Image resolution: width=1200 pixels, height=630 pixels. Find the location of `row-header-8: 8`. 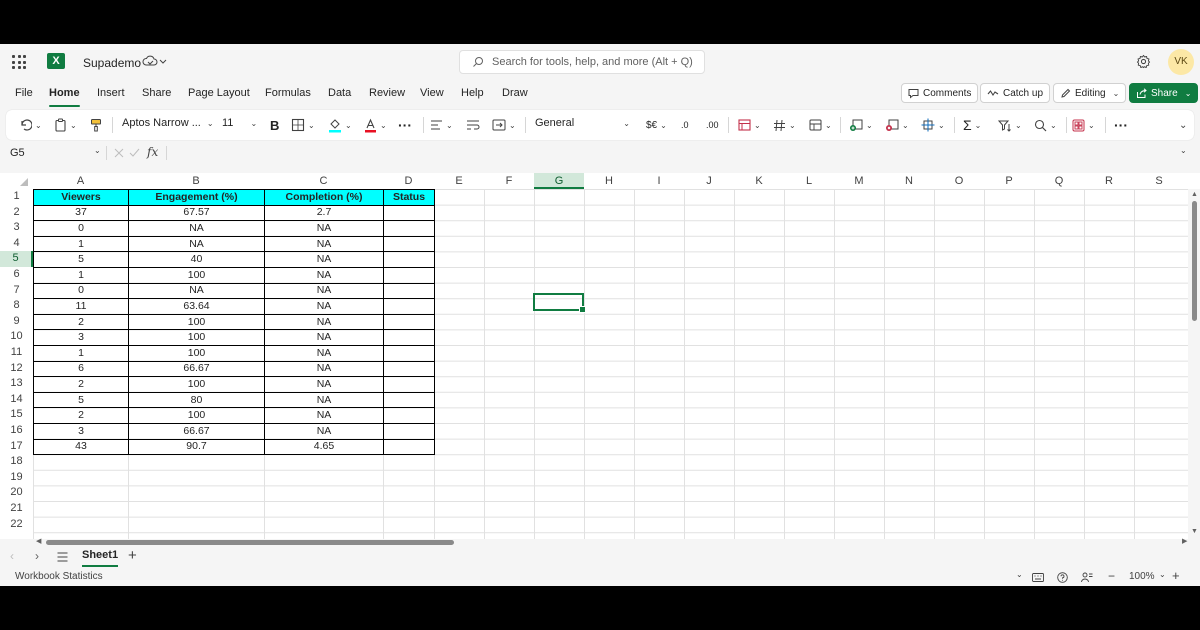

row-header-8: 8 is located at coordinates (16, 306).